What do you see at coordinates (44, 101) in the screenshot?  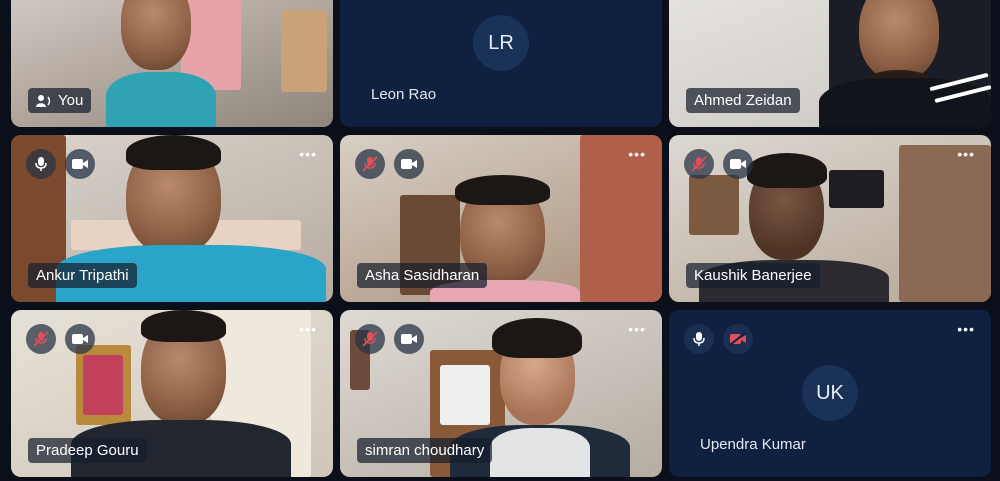 I see `speaker-icon` at bounding box center [44, 101].